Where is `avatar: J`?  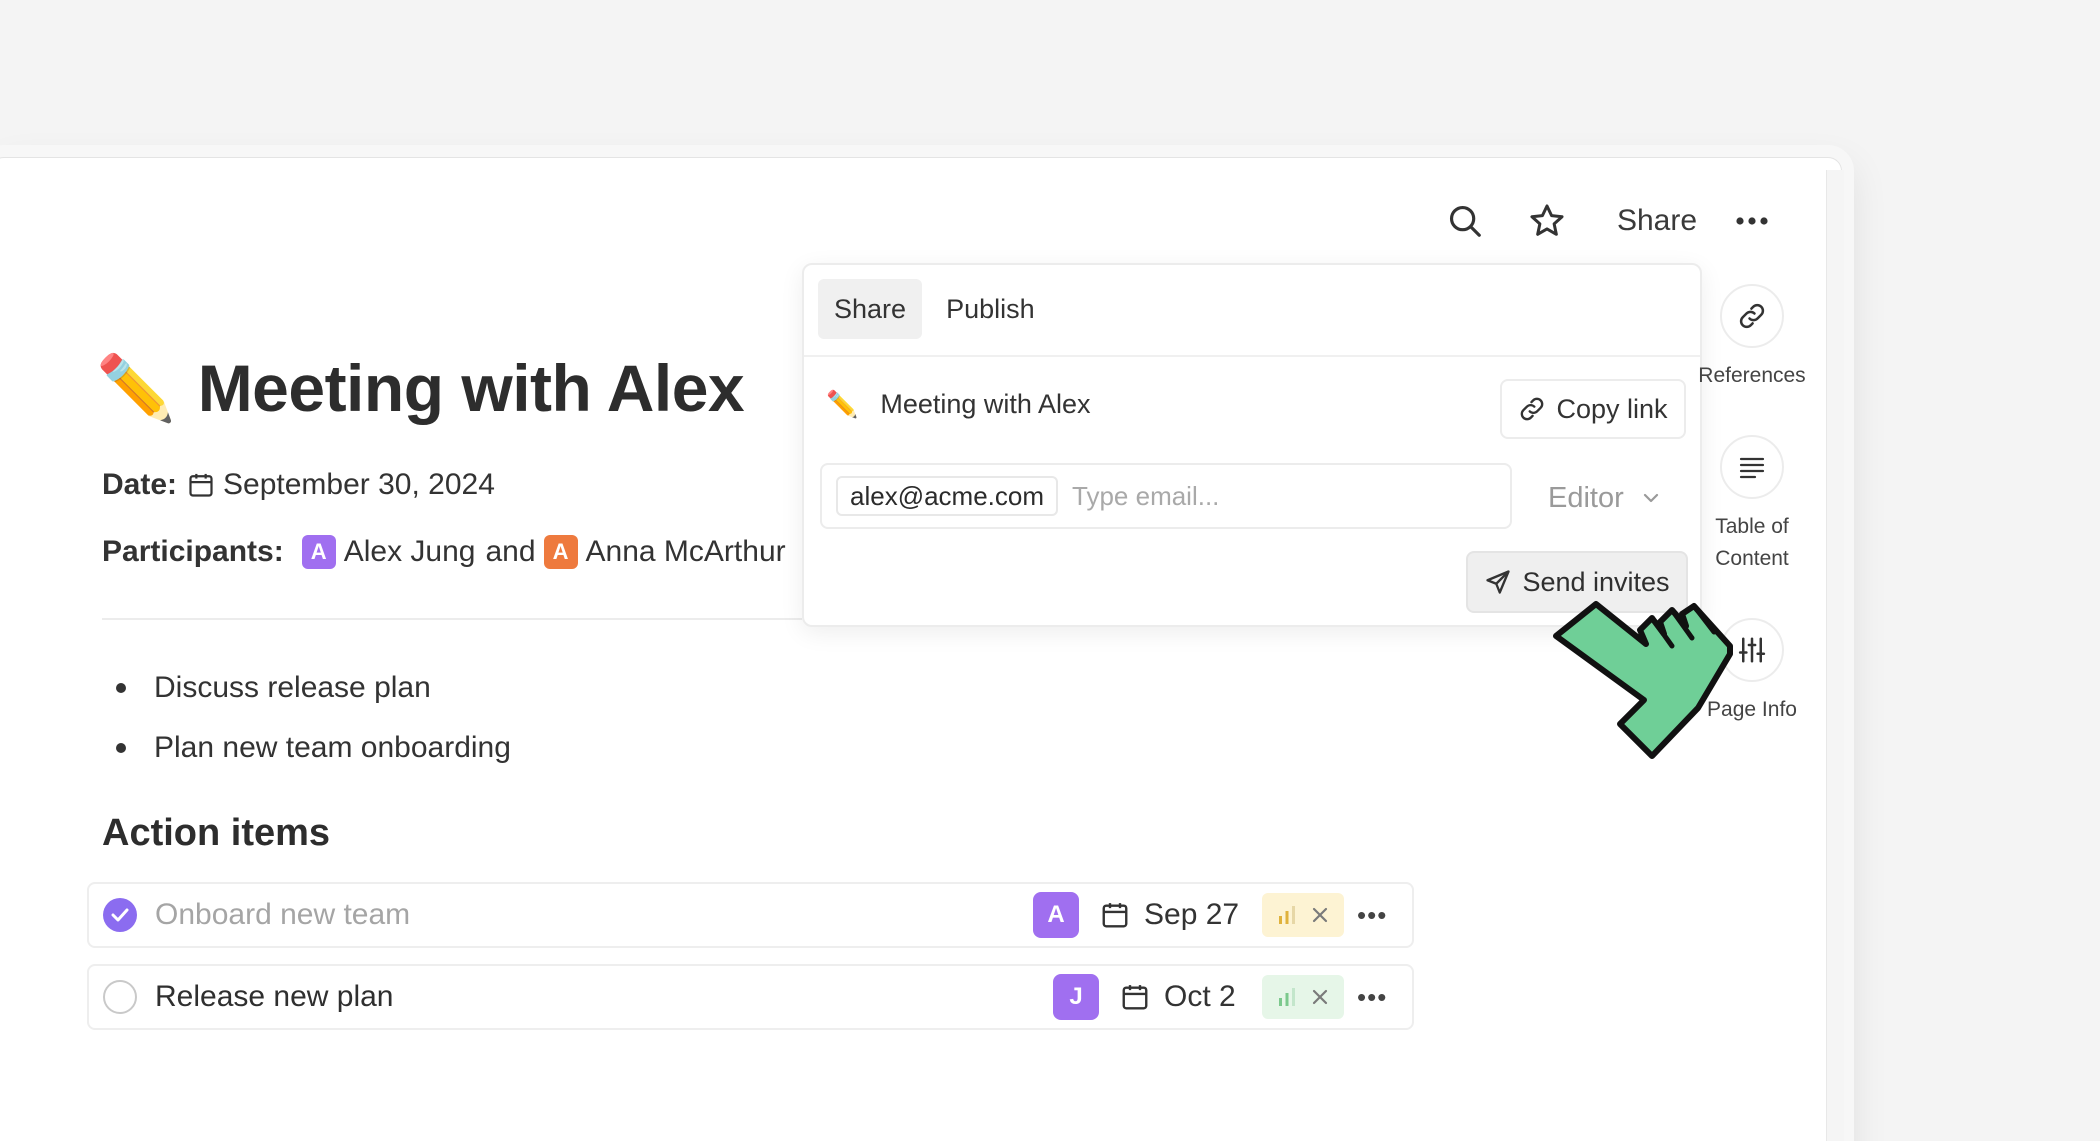 avatar: J is located at coordinates (1076, 997).